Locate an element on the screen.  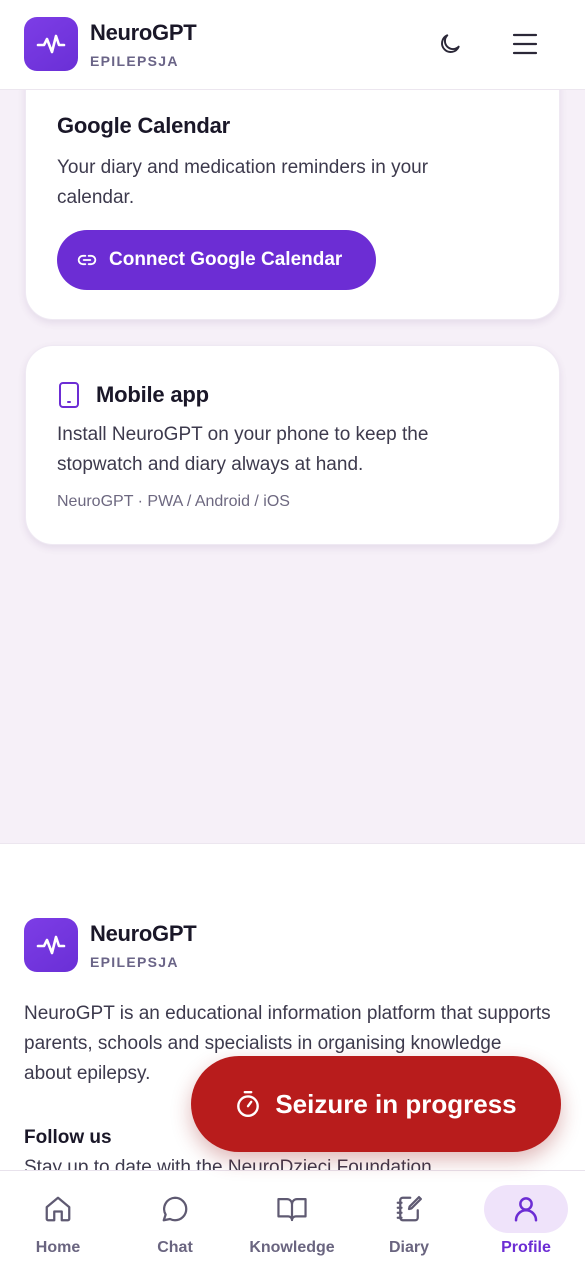
logo-pulse-icon is located at coordinates (51, 44).